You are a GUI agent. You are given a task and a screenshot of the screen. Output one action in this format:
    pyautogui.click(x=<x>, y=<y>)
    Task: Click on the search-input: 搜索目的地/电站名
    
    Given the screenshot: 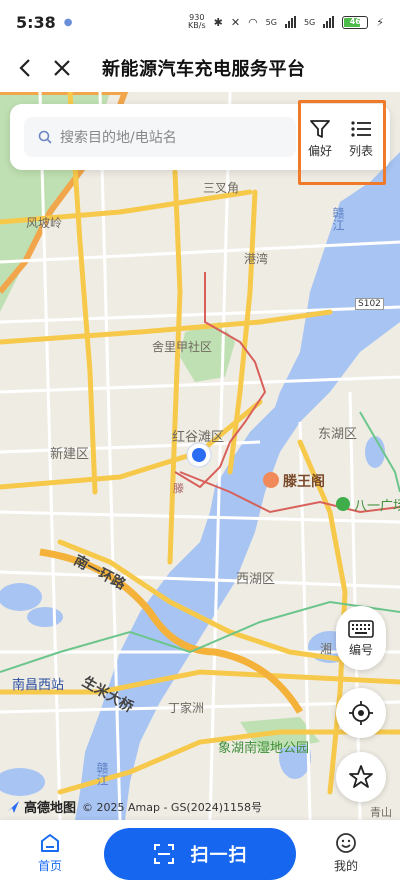 What is the action you would take?
    pyautogui.click(x=160, y=137)
    